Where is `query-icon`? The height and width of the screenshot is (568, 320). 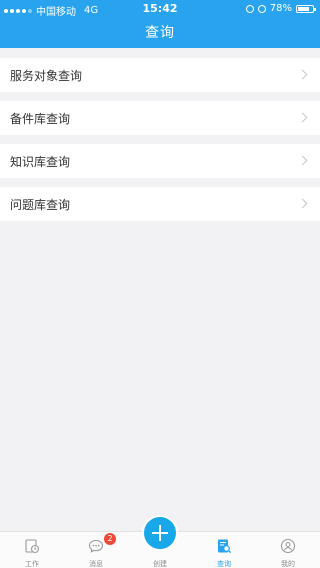 query-icon is located at coordinates (225, 546).